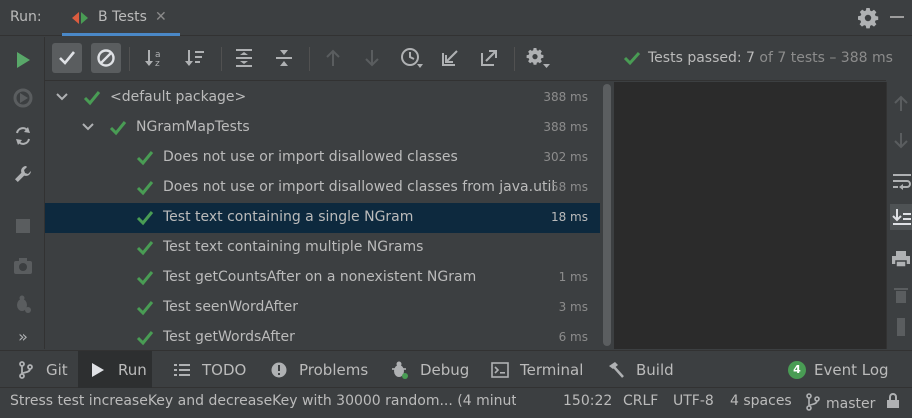 The width and height of the screenshot is (912, 418). What do you see at coordinates (39, 369) in the screenshot?
I see `git-tool-button: Git` at bounding box center [39, 369].